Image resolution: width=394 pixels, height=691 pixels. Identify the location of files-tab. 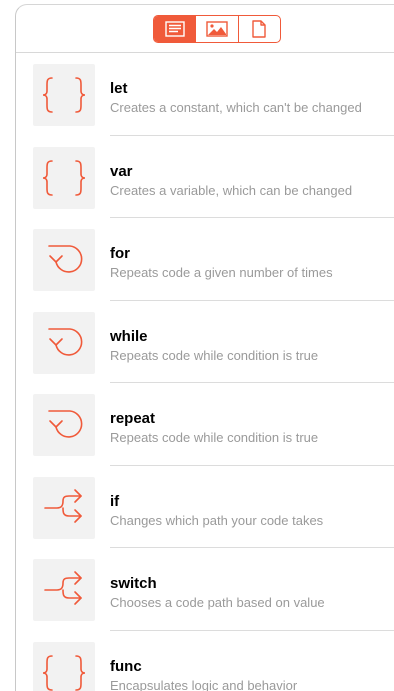
(258, 29).